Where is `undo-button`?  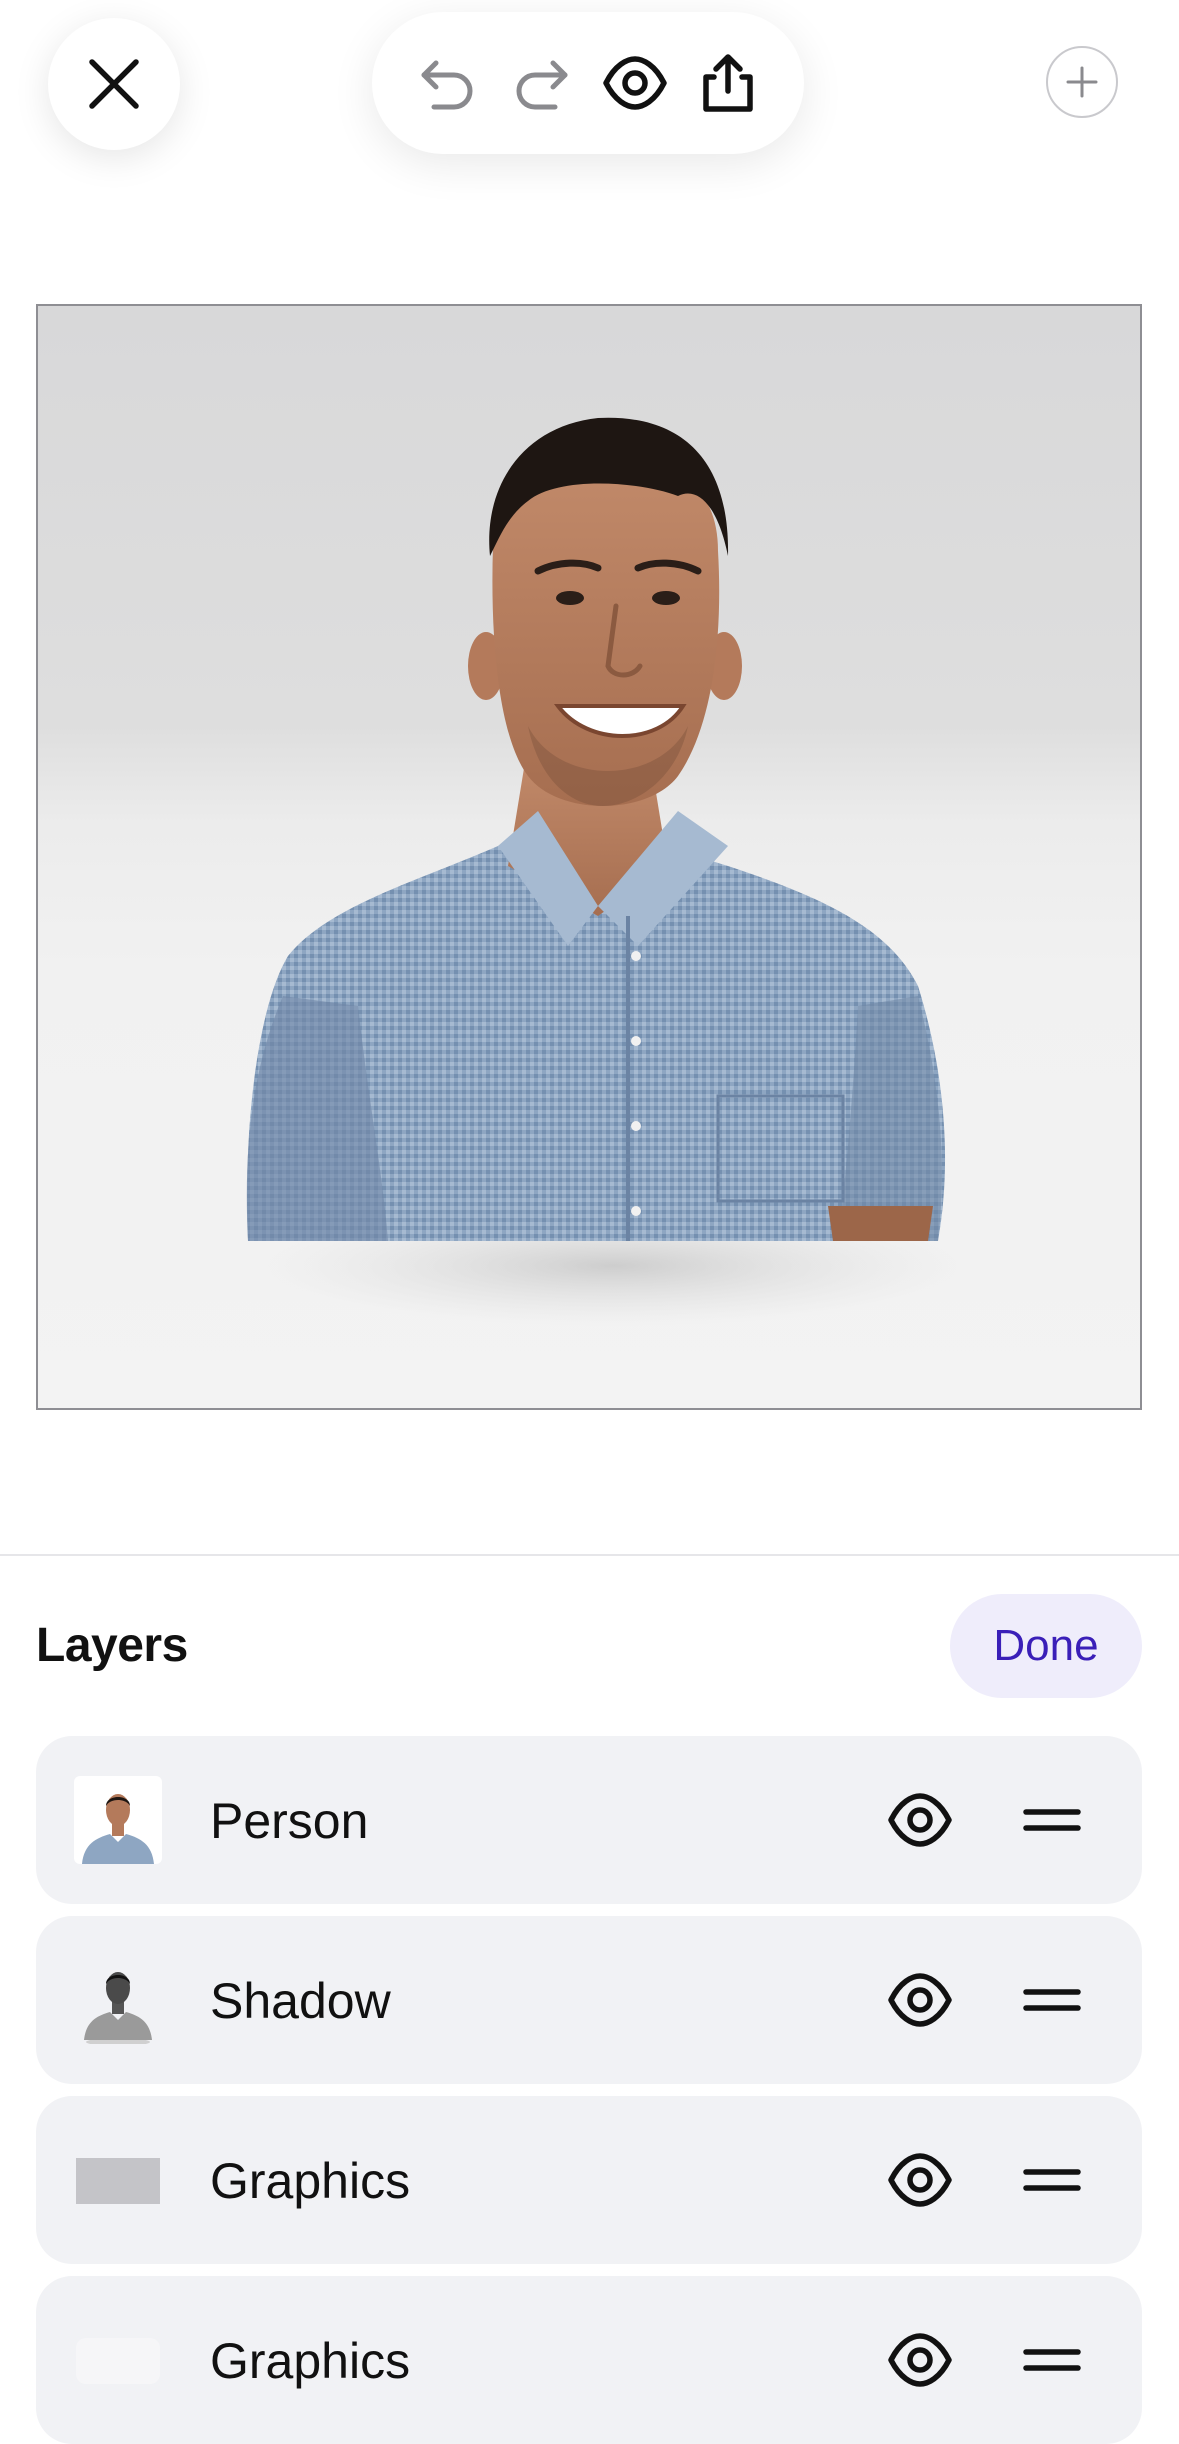 undo-button is located at coordinates (448, 83).